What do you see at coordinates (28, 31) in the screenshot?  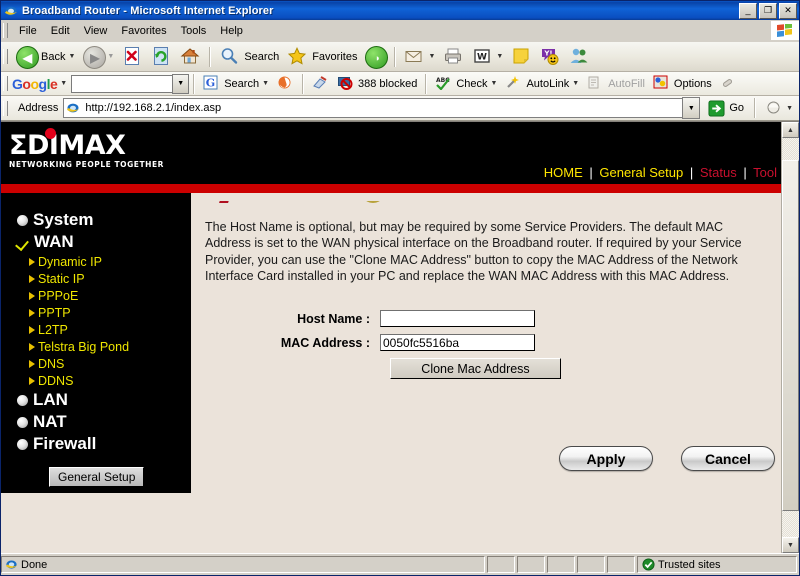 I see `menu-file: File` at bounding box center [28, 31].